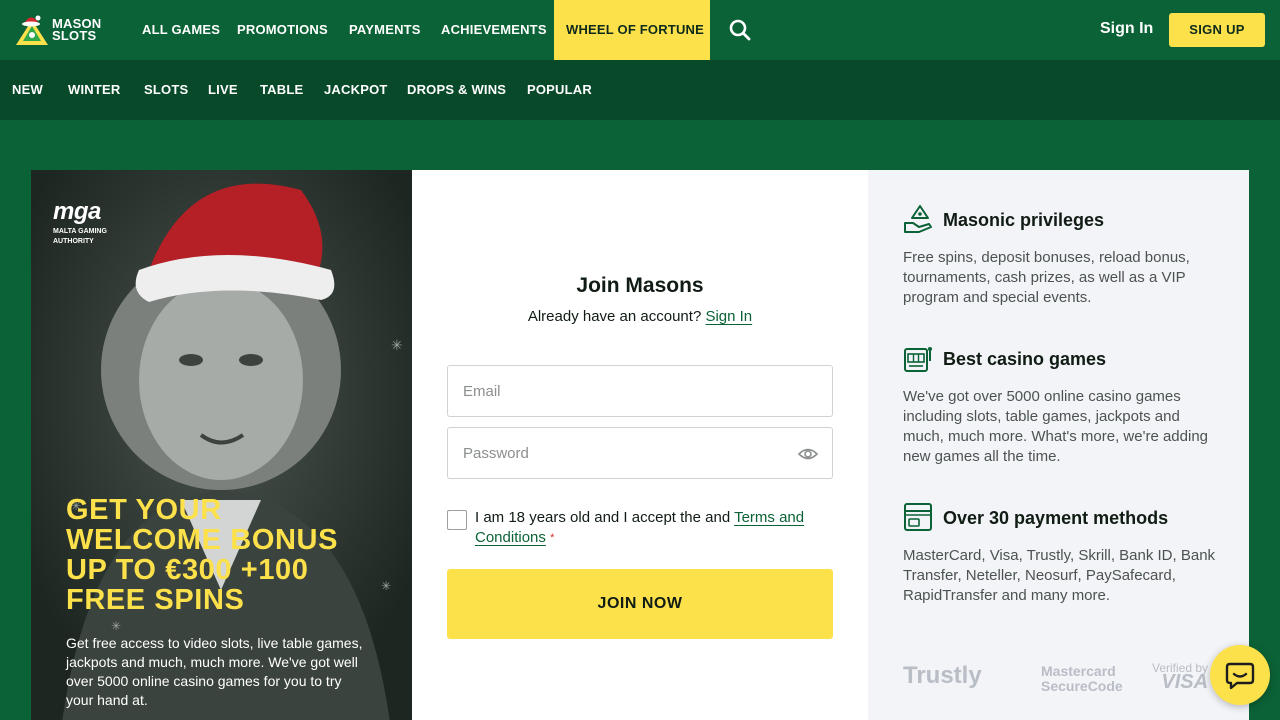 This screenshot has width=1280, height=720. Describe the element at coordinates (77, 211) in the screenshot. I see `mga-logo-text: mga` at that location.